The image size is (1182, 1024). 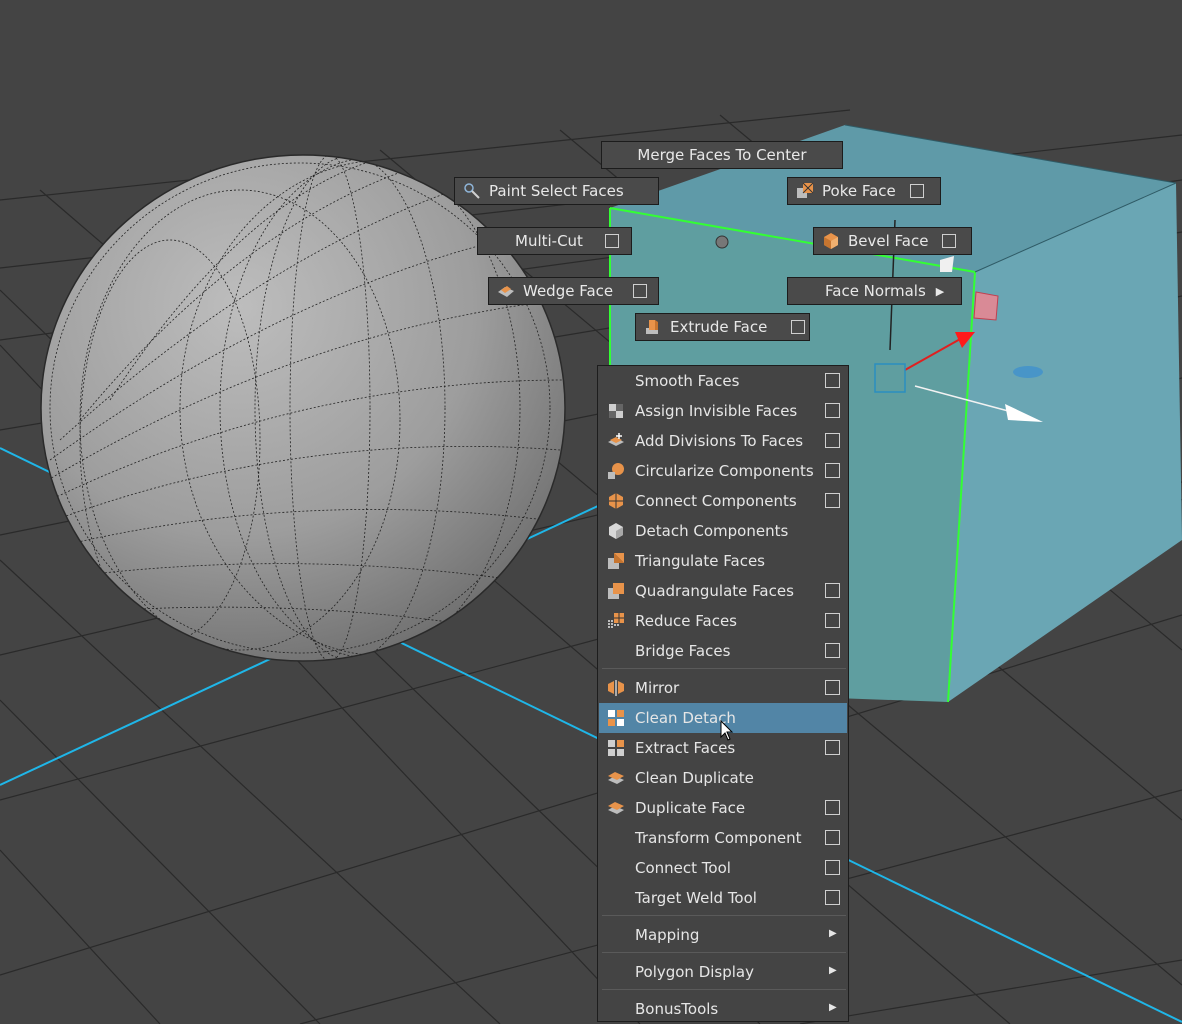 I want to click on extrude-face-icon, so click(x=652, y=327).